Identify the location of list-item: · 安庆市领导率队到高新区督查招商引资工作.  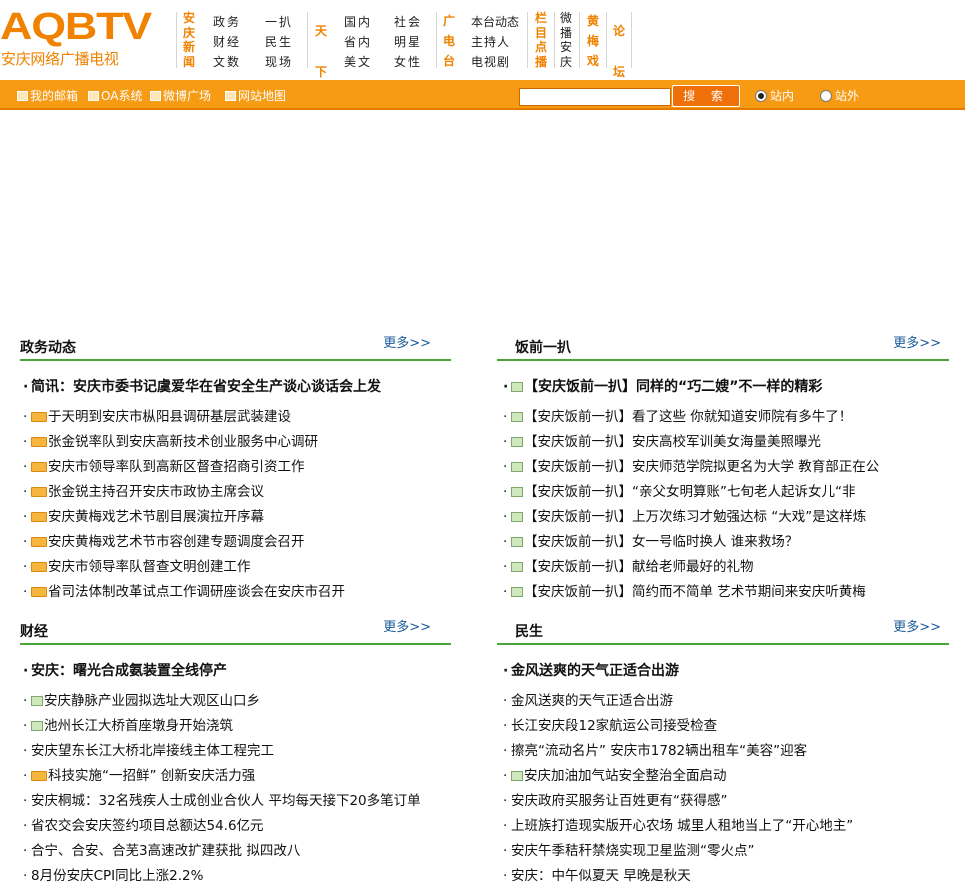
(238, 471).